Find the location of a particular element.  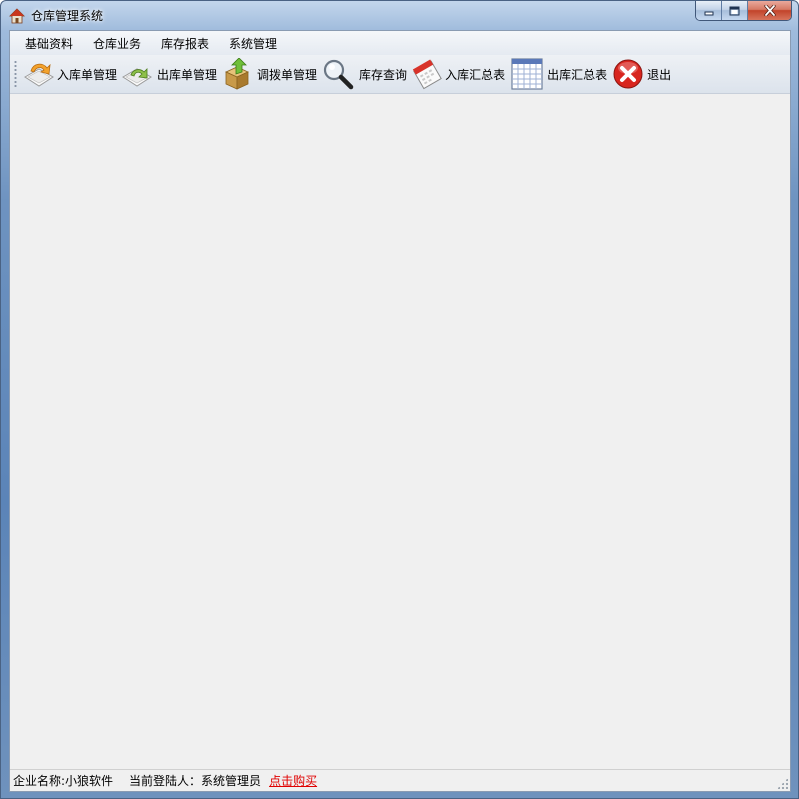

transfer-orders-button: 调拨单管理 is located at coordinates (269, 74).